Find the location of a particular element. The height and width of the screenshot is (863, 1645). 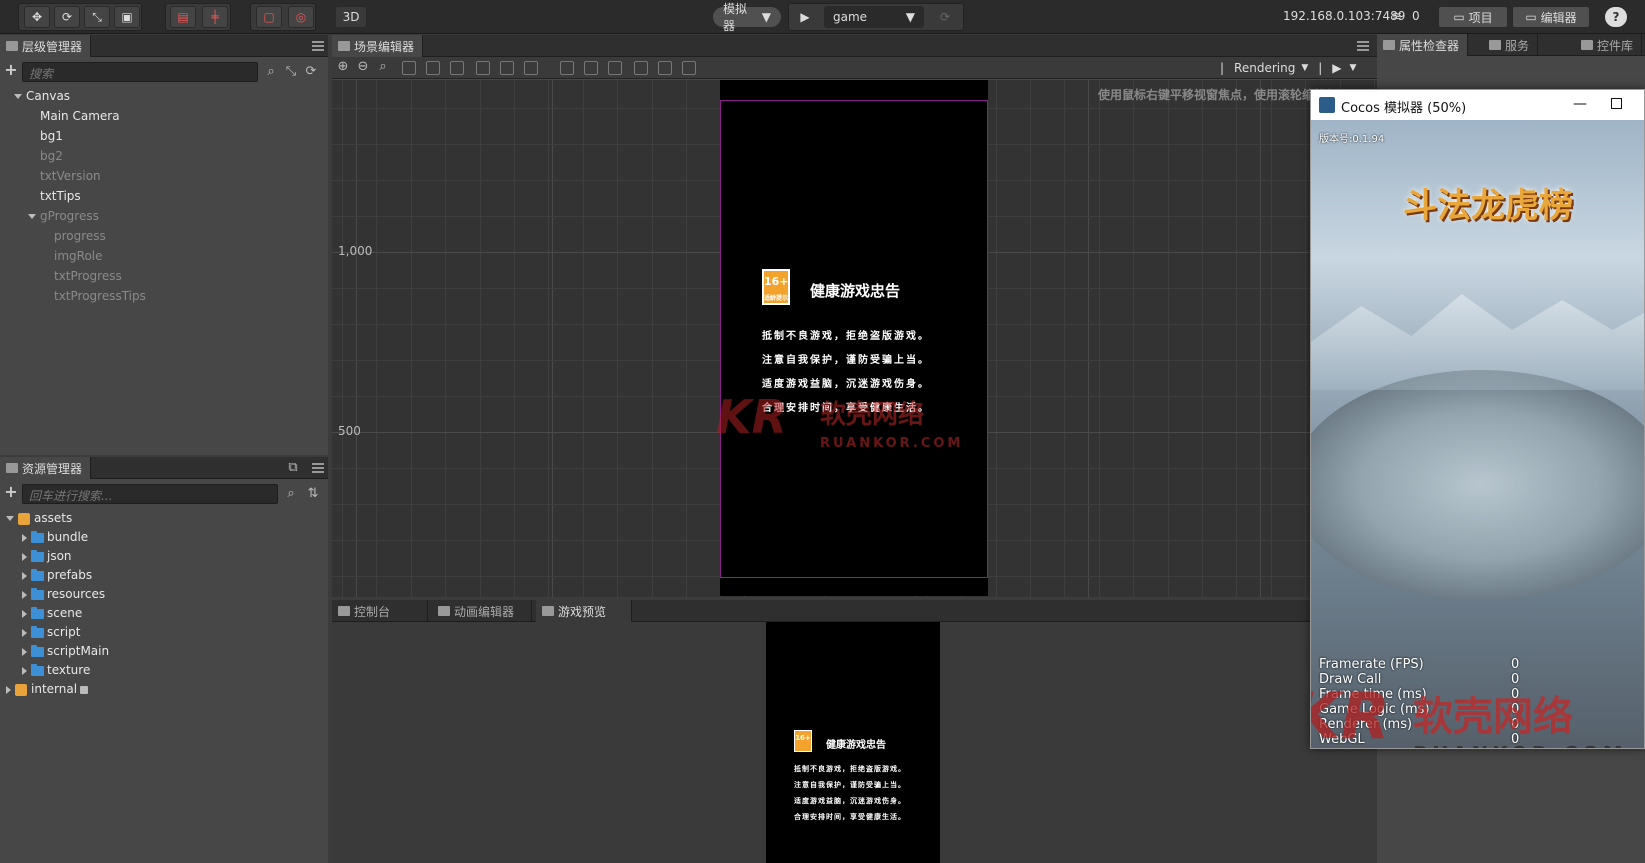

hierarchy-node: txtProgress is located at coordinates (88, 276).